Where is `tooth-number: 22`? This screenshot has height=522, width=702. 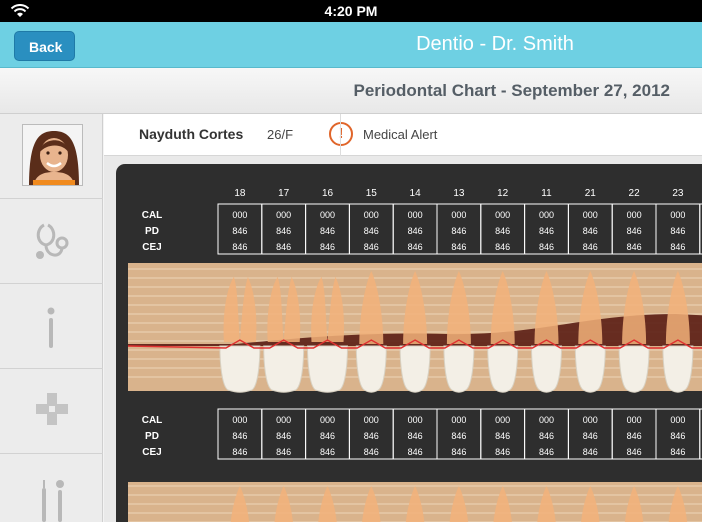
tooth-number: 22 is located at coordinates (635, 193).